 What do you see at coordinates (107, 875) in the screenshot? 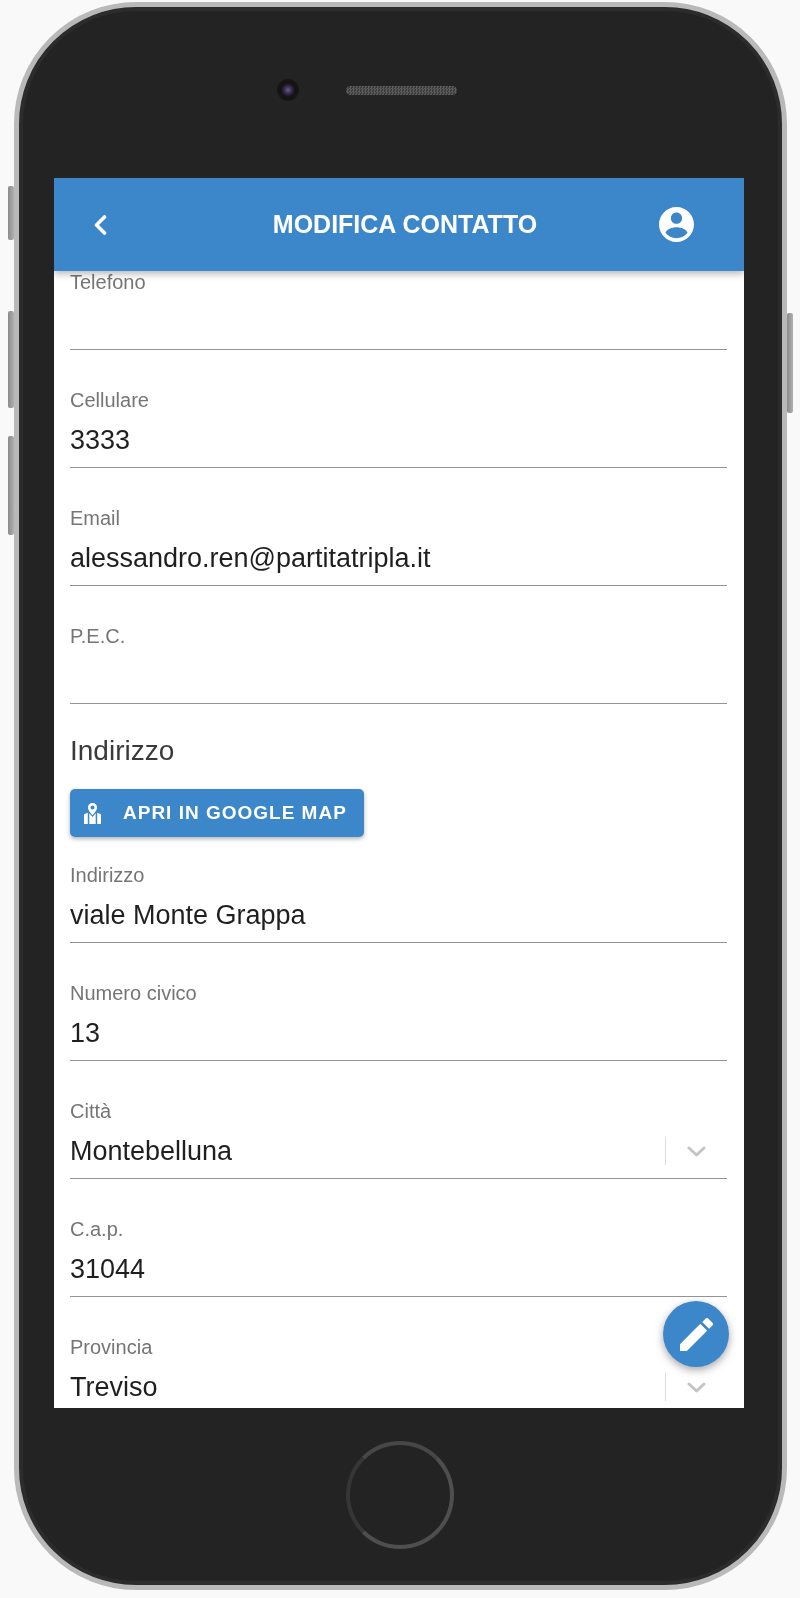
I see `field-label: Indirizzo` at bounding box center [107, 875].